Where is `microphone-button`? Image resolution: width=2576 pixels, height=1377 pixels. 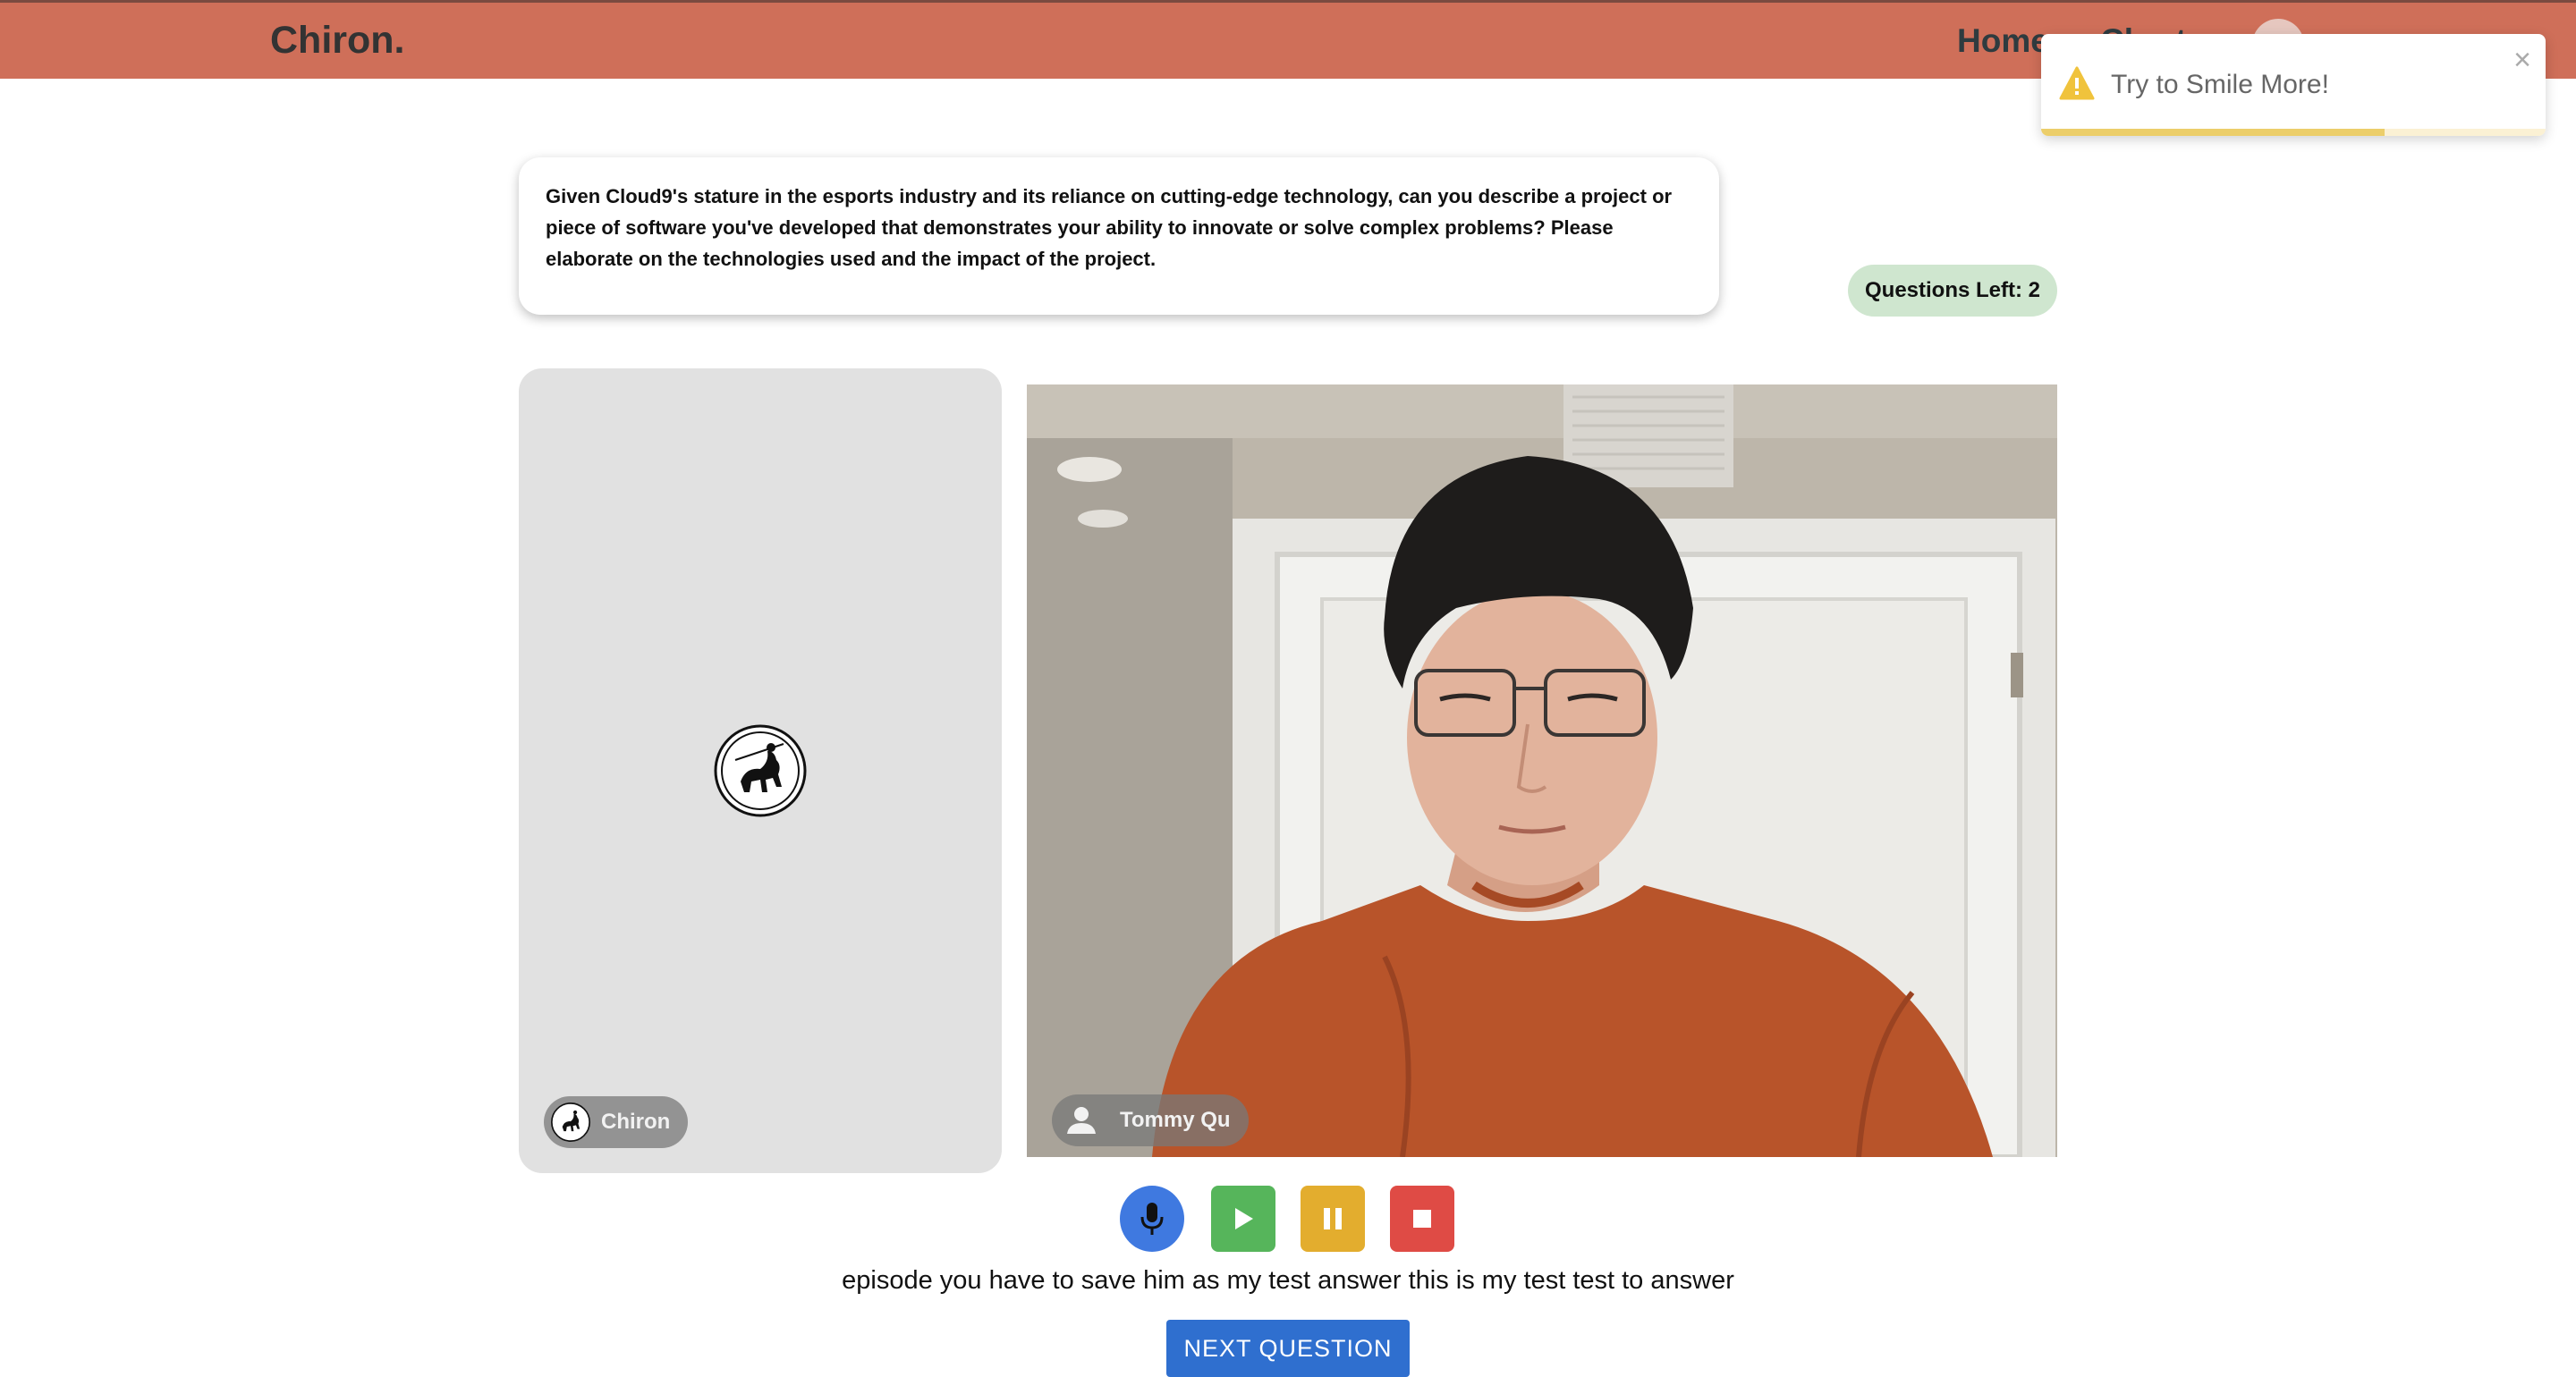 microphone-button is located at coordinates (1152, 1219).